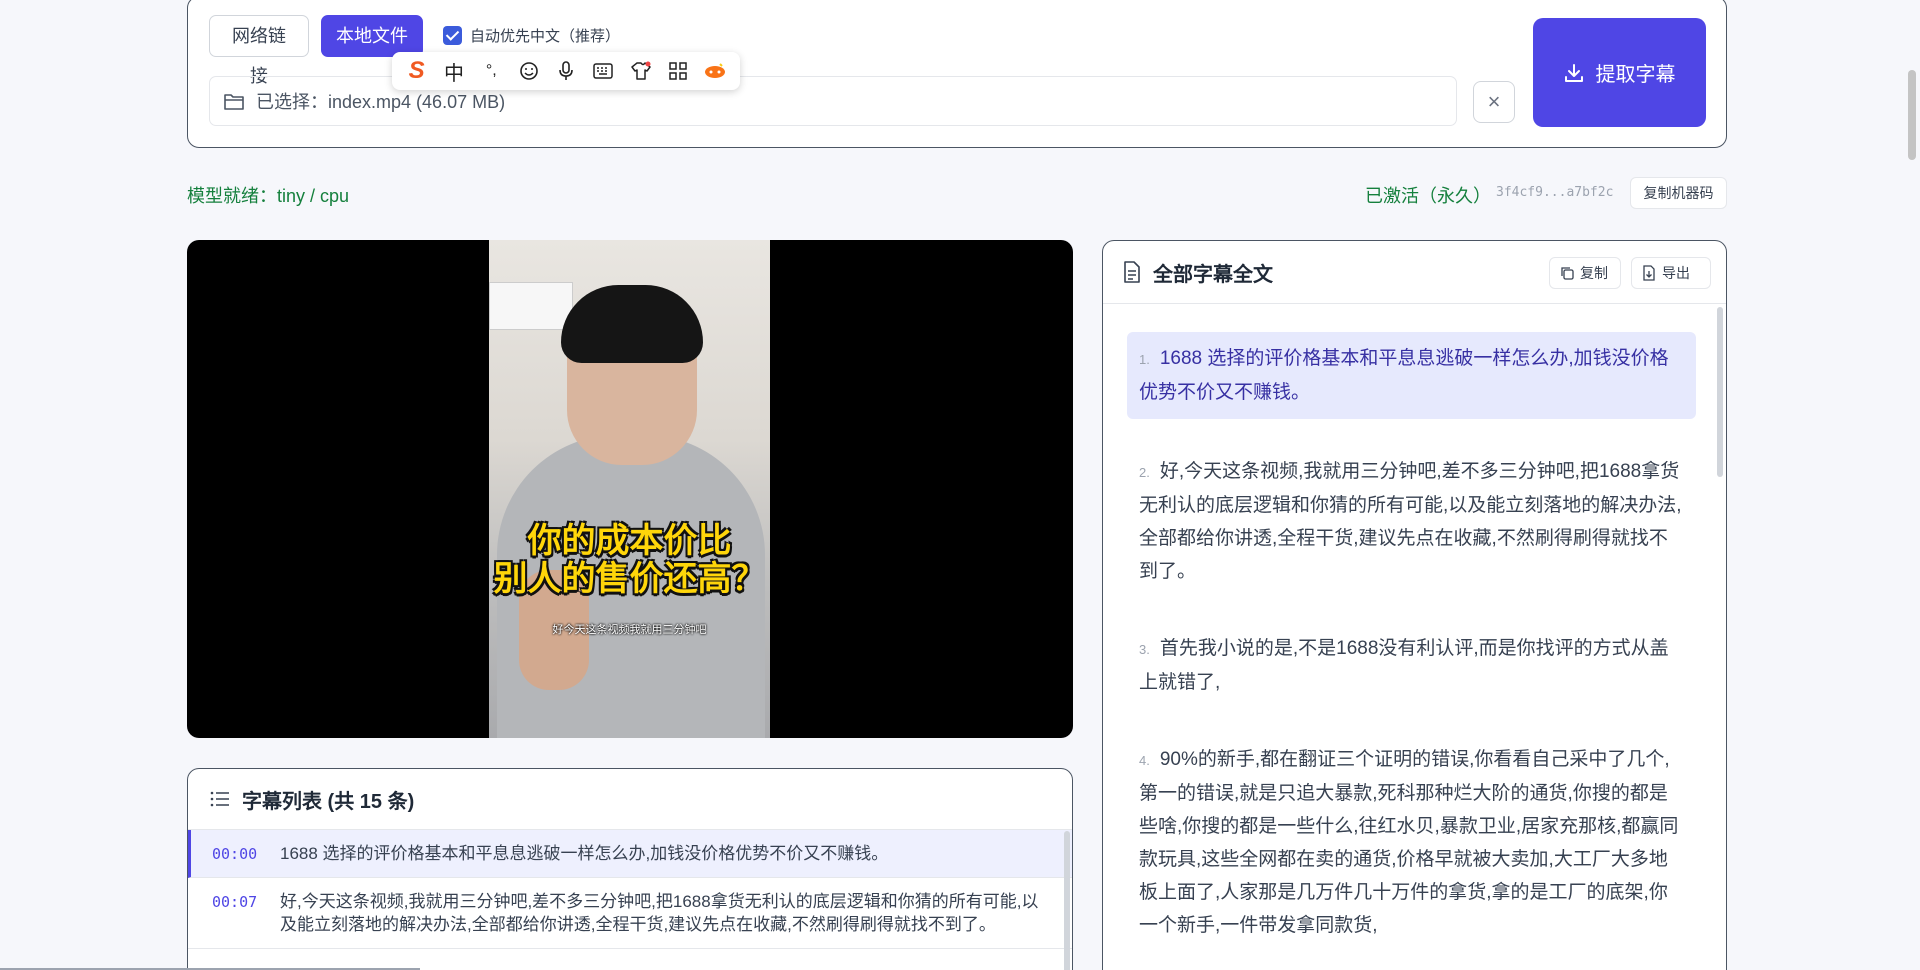 Image resolution: width=1920 pixels, height=970 pixels. I want to click on ime-logo-icon: S, so click(417, 71).